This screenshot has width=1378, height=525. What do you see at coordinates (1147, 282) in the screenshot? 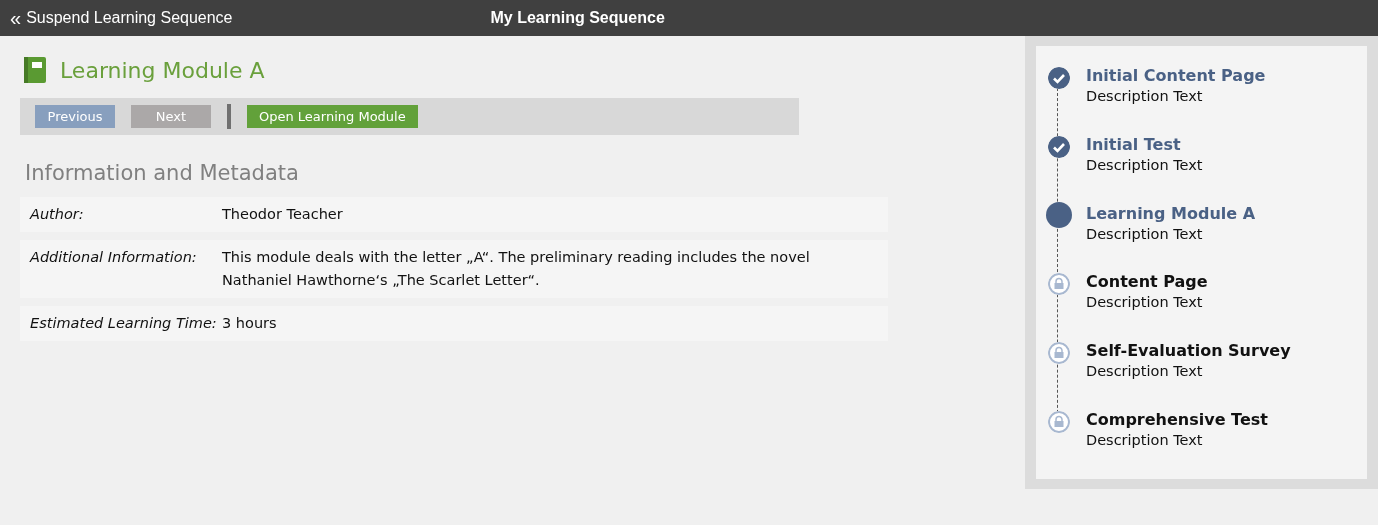
I see `step-title: Content Page` at bounding box center [1147, 282].